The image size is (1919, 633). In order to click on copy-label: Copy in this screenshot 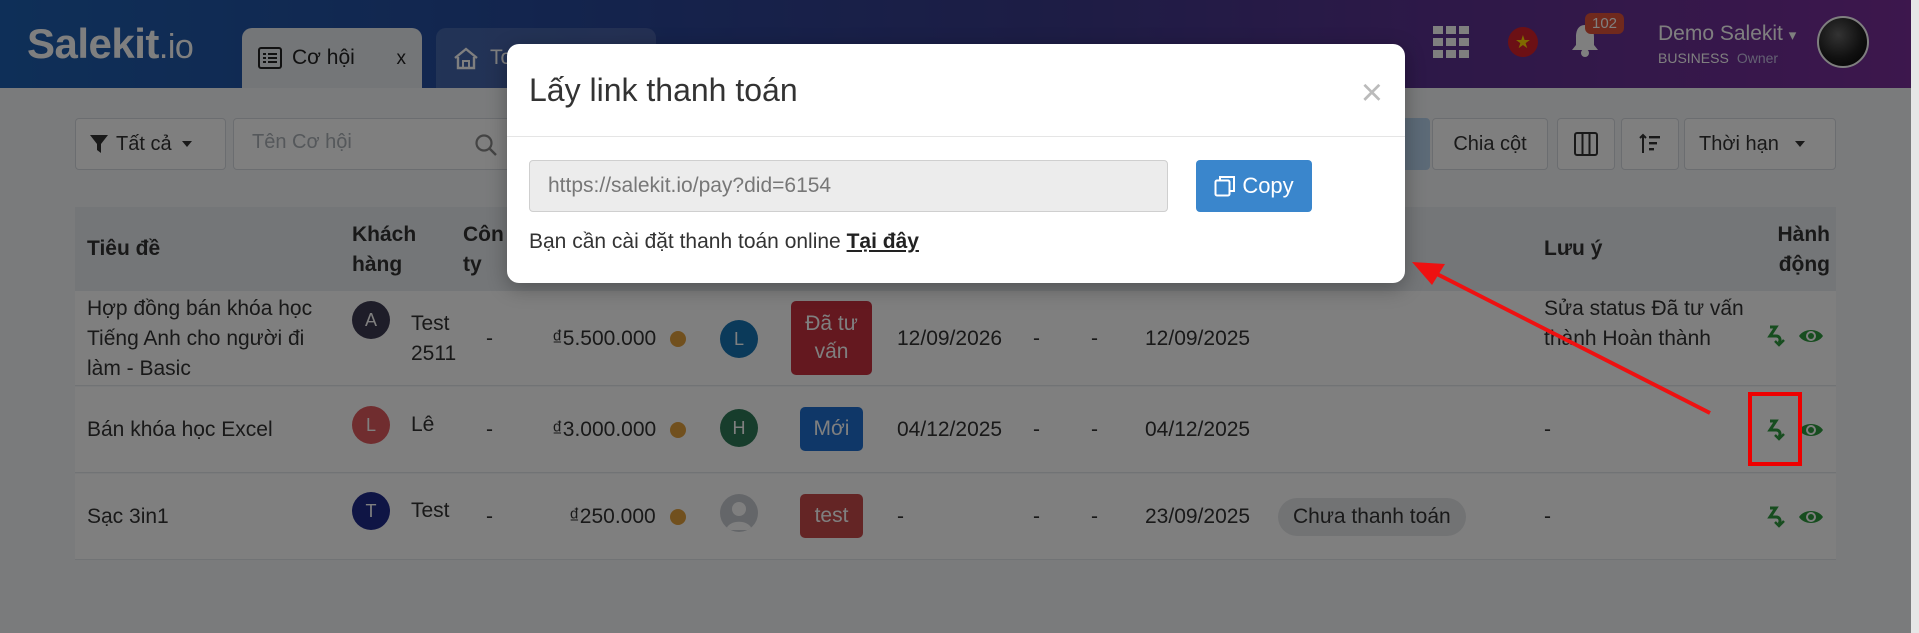, I will do `click(1268, 185)`.